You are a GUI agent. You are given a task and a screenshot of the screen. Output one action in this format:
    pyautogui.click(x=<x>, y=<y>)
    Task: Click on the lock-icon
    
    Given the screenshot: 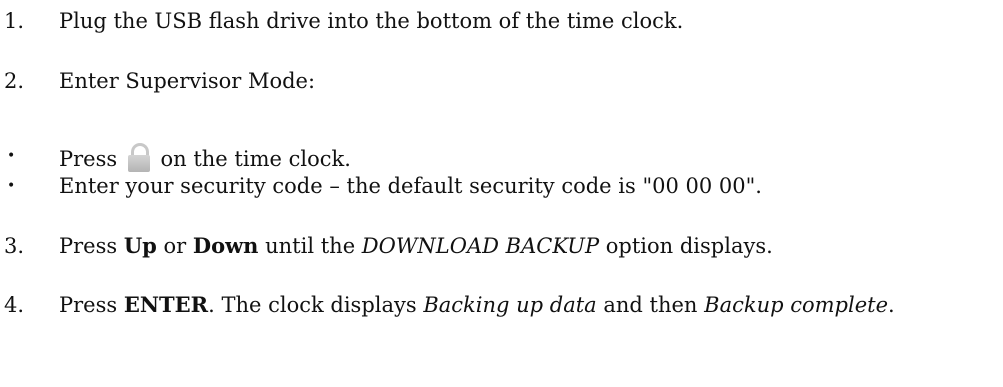 What is the action you would take?
    pyautogui.click(x=139, y=157)
    